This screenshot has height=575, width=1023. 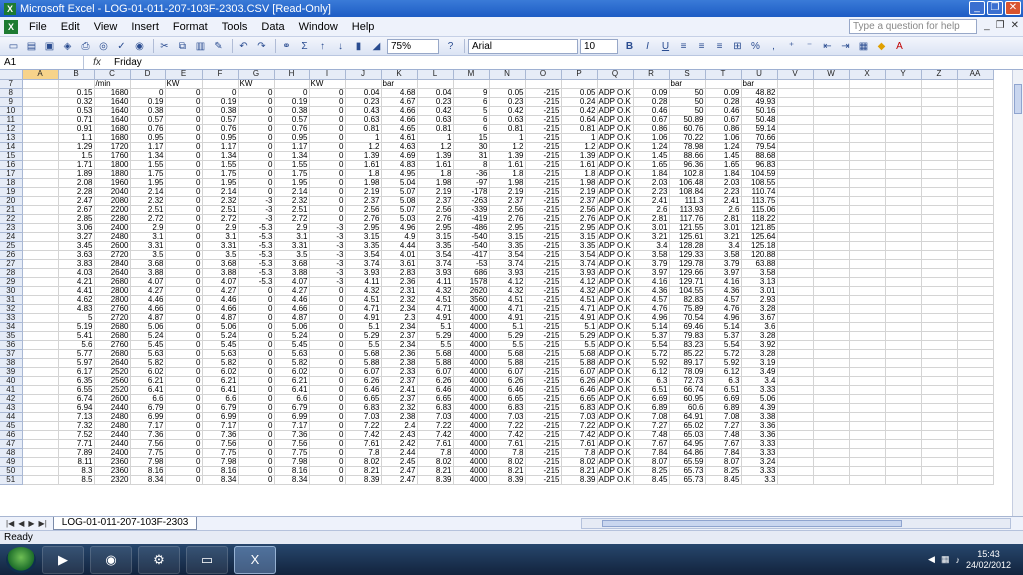 What do you see at coordinates (220, 156) in the screenshot?
I see `cell: 1.34` at bounding box center [220, 156].